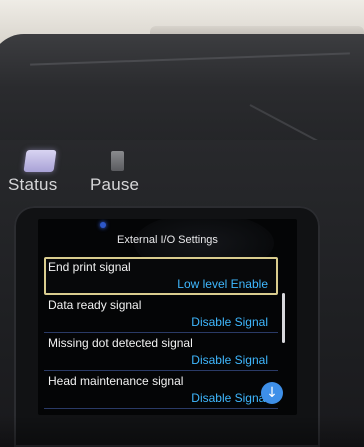 This screenshot has height=447, width=364. Describe the element at coordinates (161, 314) in the screenshot. I see `menu-item-data-ready-signal: Data ready signal Disable Signal` at that location.